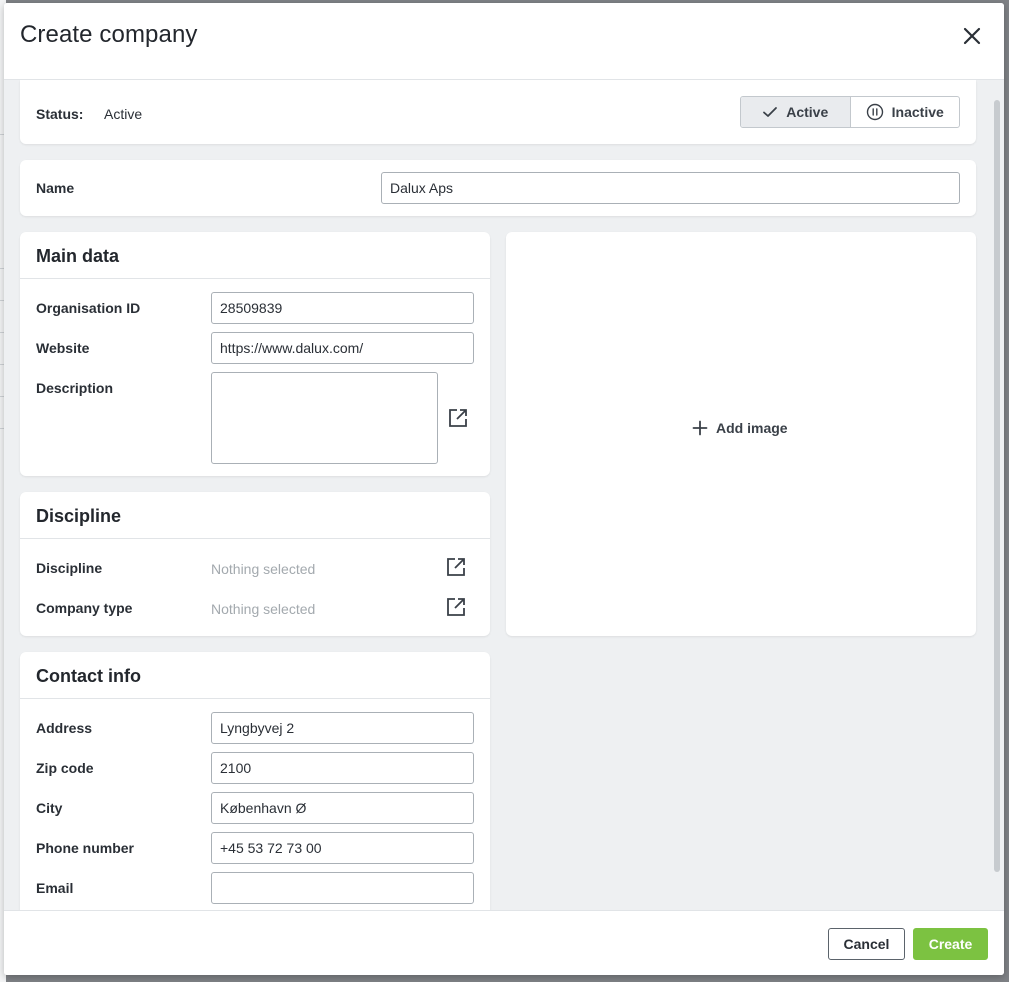 This screenshot has width=1009, height=982. I want to click on discipline-value: Nothing selected, so click(263, 569).